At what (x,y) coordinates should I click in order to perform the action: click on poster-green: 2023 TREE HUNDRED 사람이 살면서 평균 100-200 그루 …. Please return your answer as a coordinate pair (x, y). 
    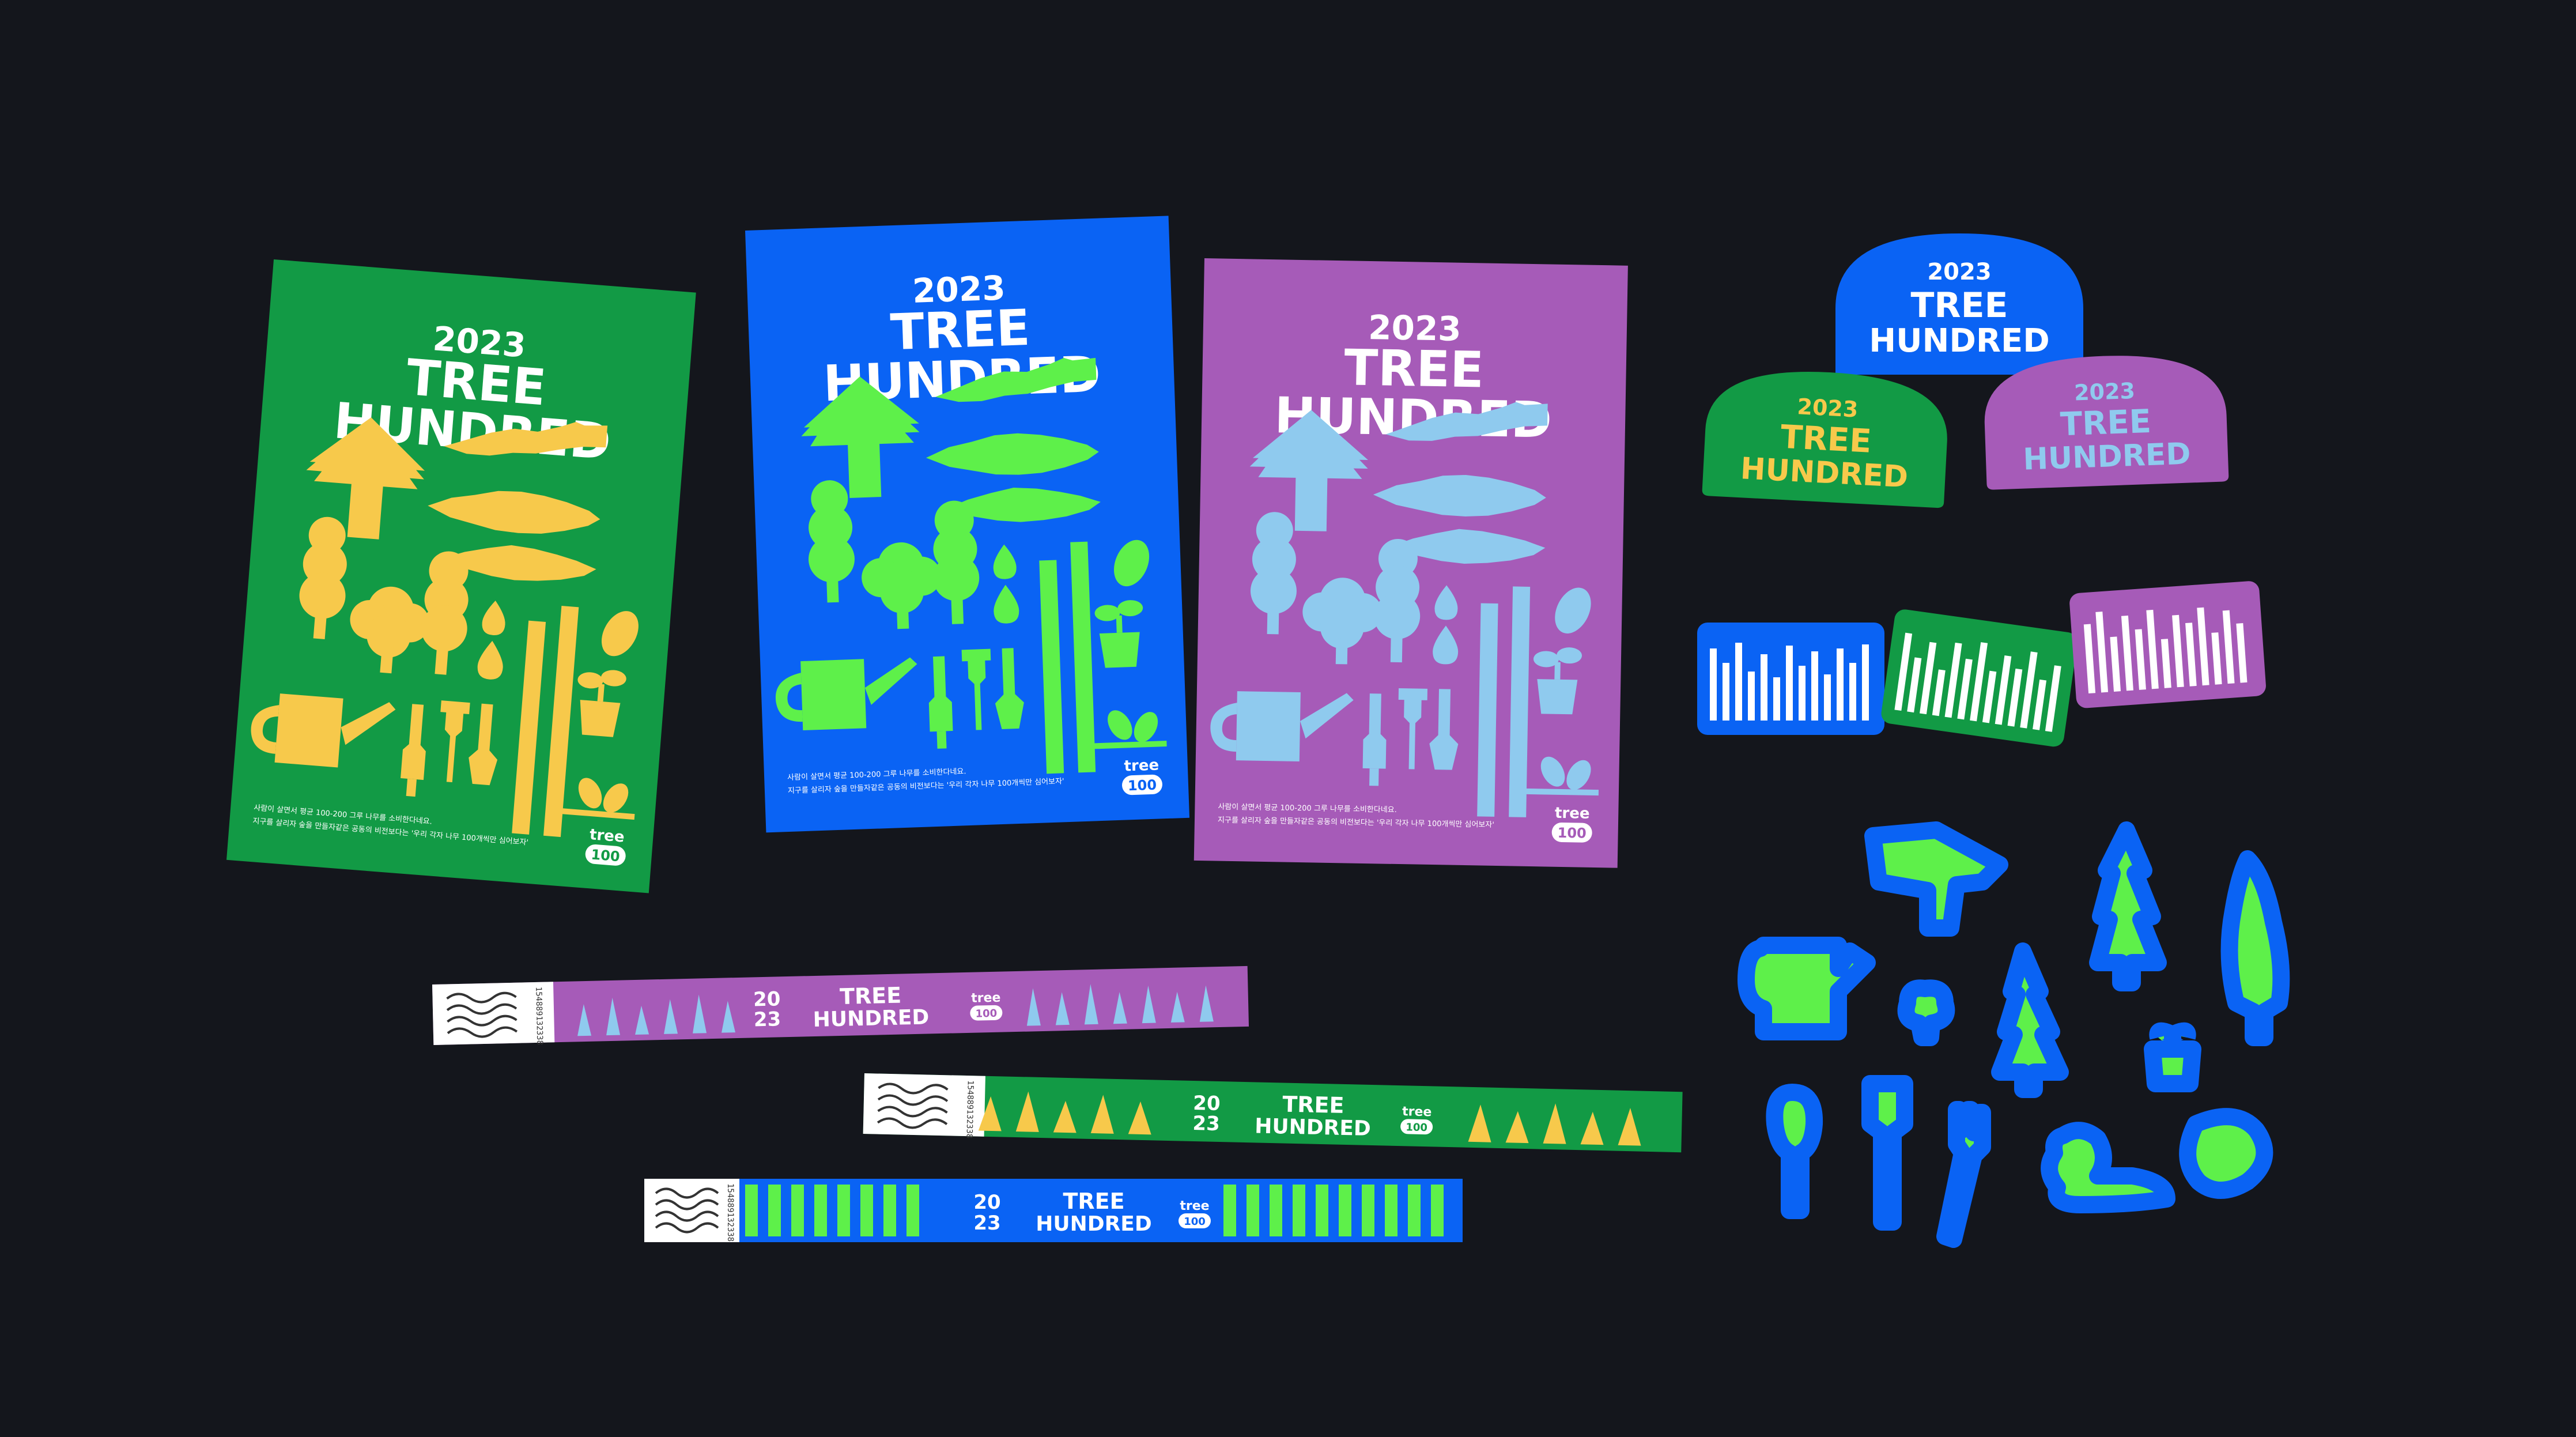
    Looking at the image, I should click on (461, 576).